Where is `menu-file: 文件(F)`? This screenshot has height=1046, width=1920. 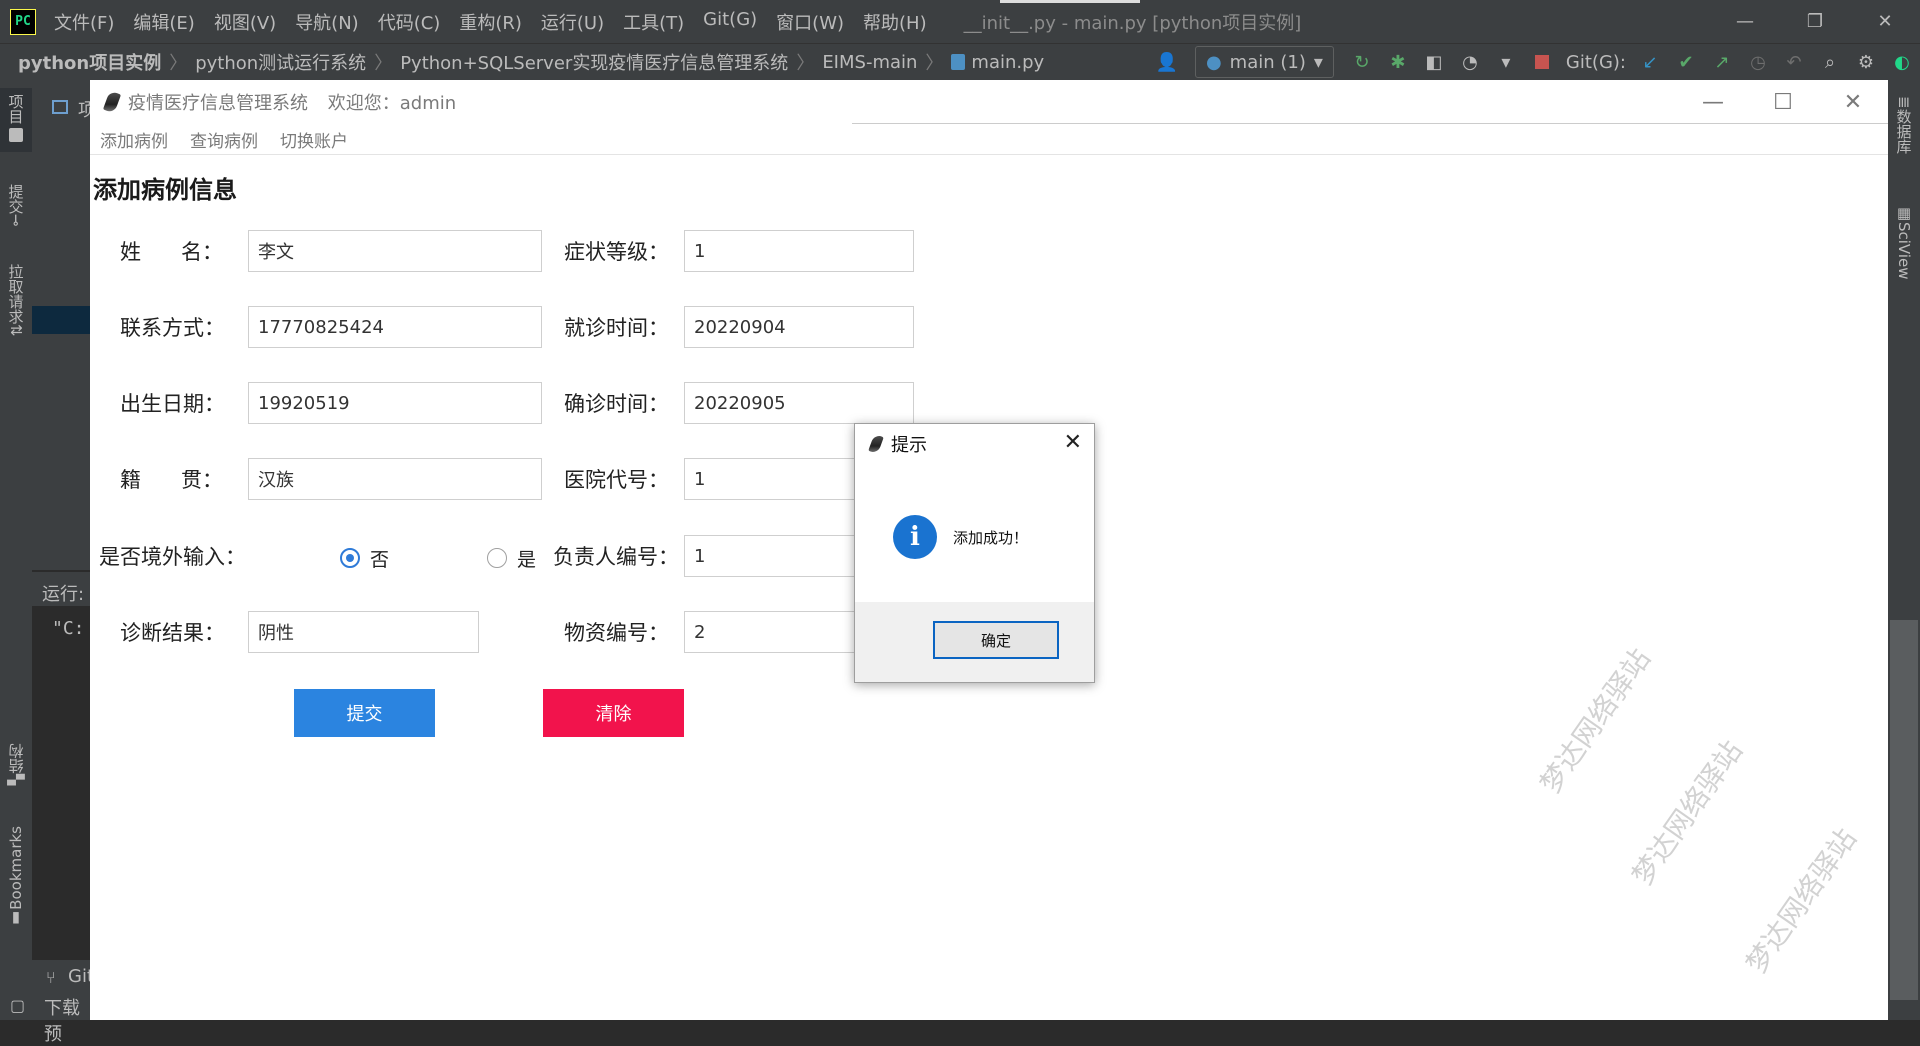 menu-file: 文件(F) is located at coordinates (84, 22).